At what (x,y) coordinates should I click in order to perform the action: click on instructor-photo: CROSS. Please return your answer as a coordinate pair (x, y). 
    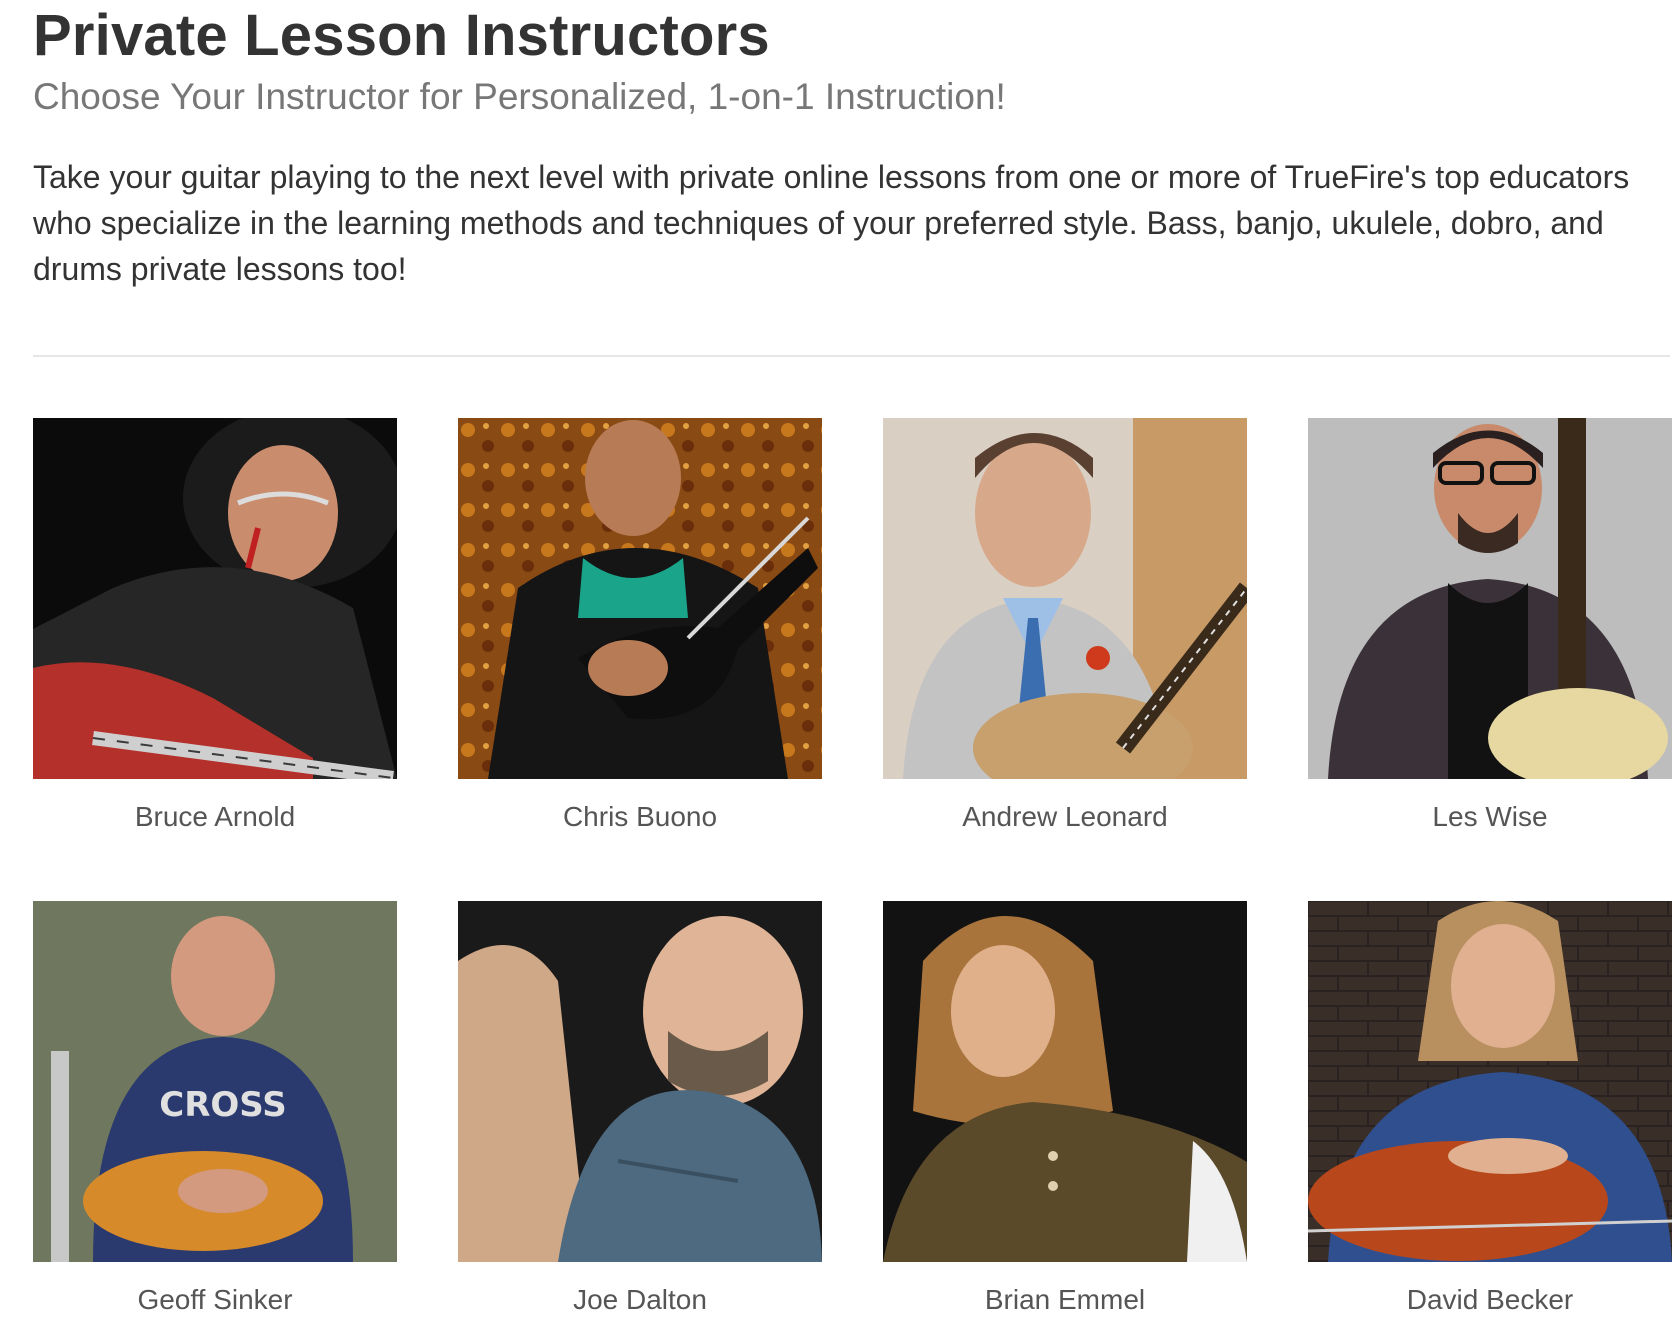
    Looking at the image, I should click on (215, 1081).